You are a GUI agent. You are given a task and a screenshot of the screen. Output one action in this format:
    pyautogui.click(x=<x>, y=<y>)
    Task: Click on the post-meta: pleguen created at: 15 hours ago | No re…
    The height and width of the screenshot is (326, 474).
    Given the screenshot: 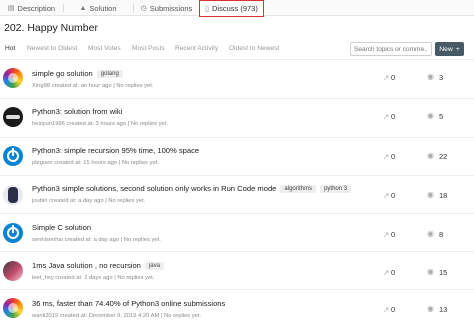 What is the action you would take?
    pyautogui.click(x=95, y=163)
    